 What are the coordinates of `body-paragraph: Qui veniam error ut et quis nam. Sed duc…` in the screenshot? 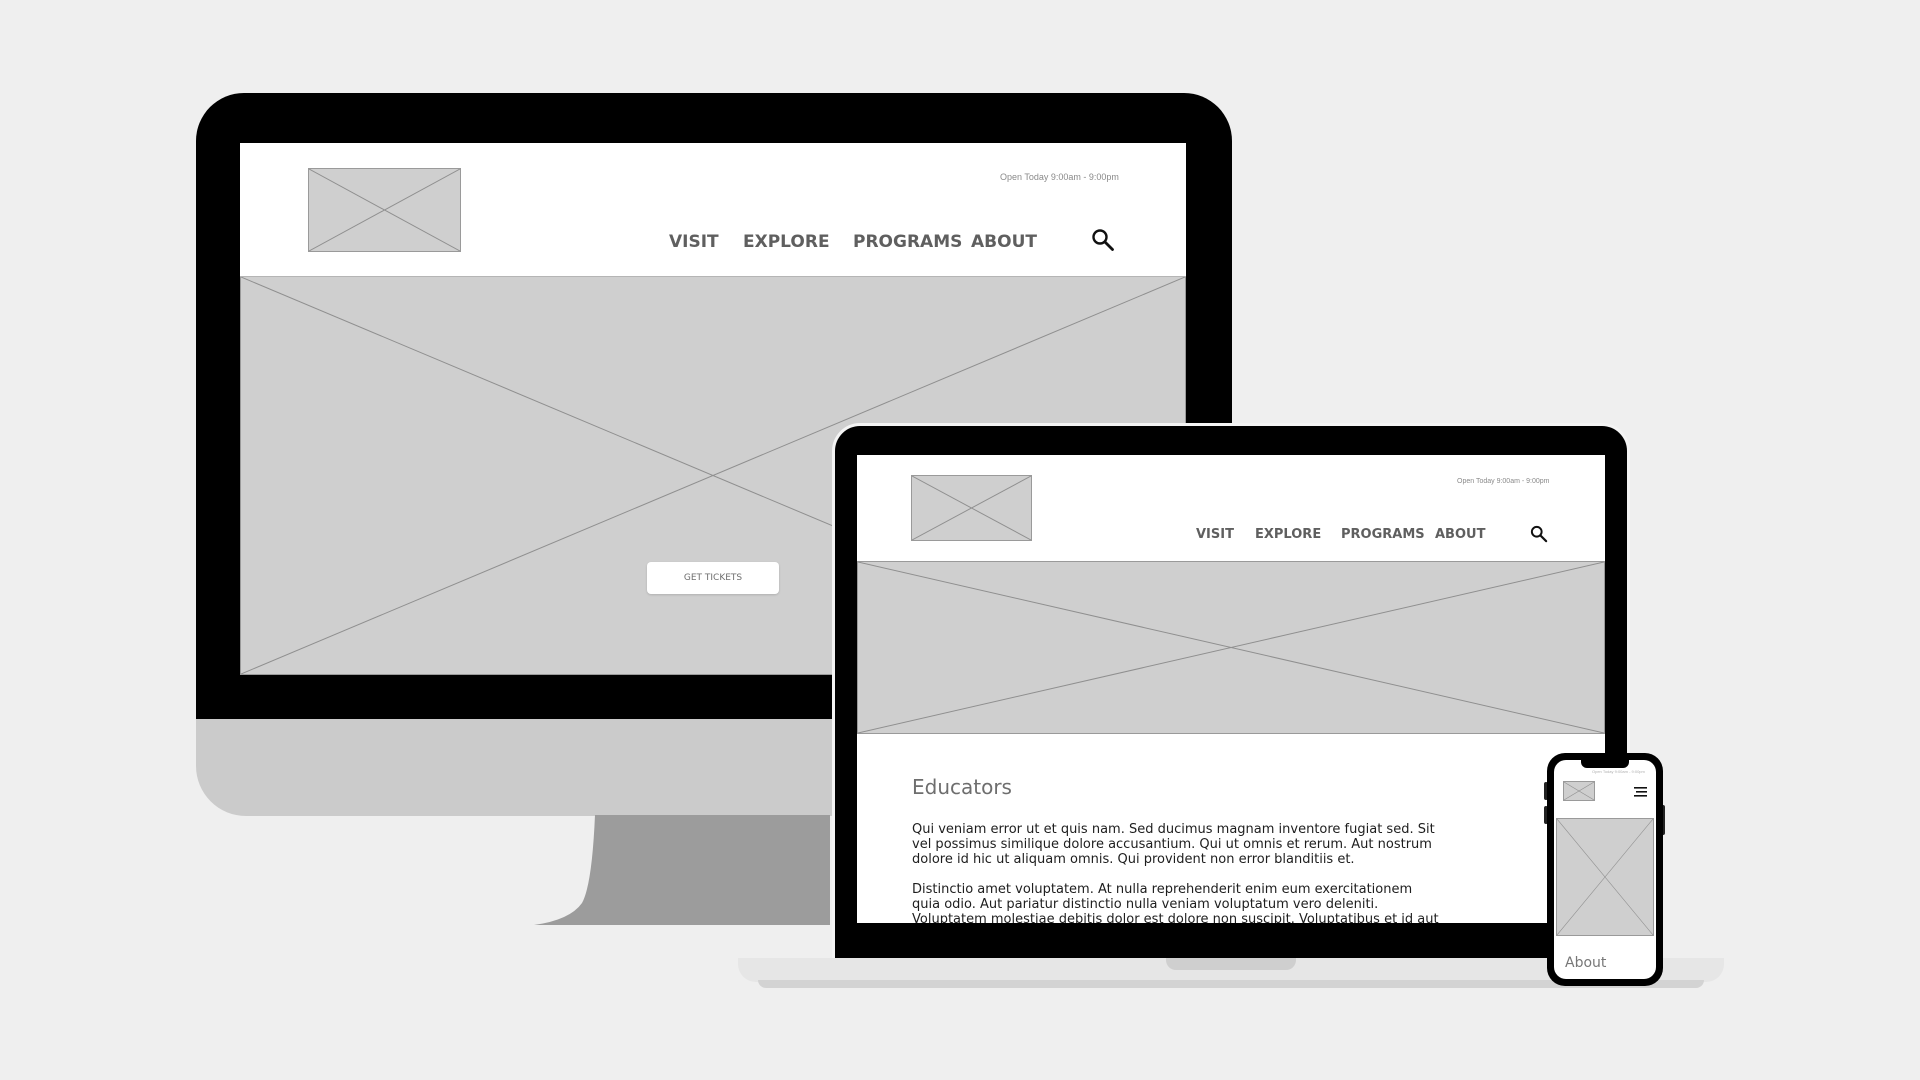 It's located at (1173, 844).